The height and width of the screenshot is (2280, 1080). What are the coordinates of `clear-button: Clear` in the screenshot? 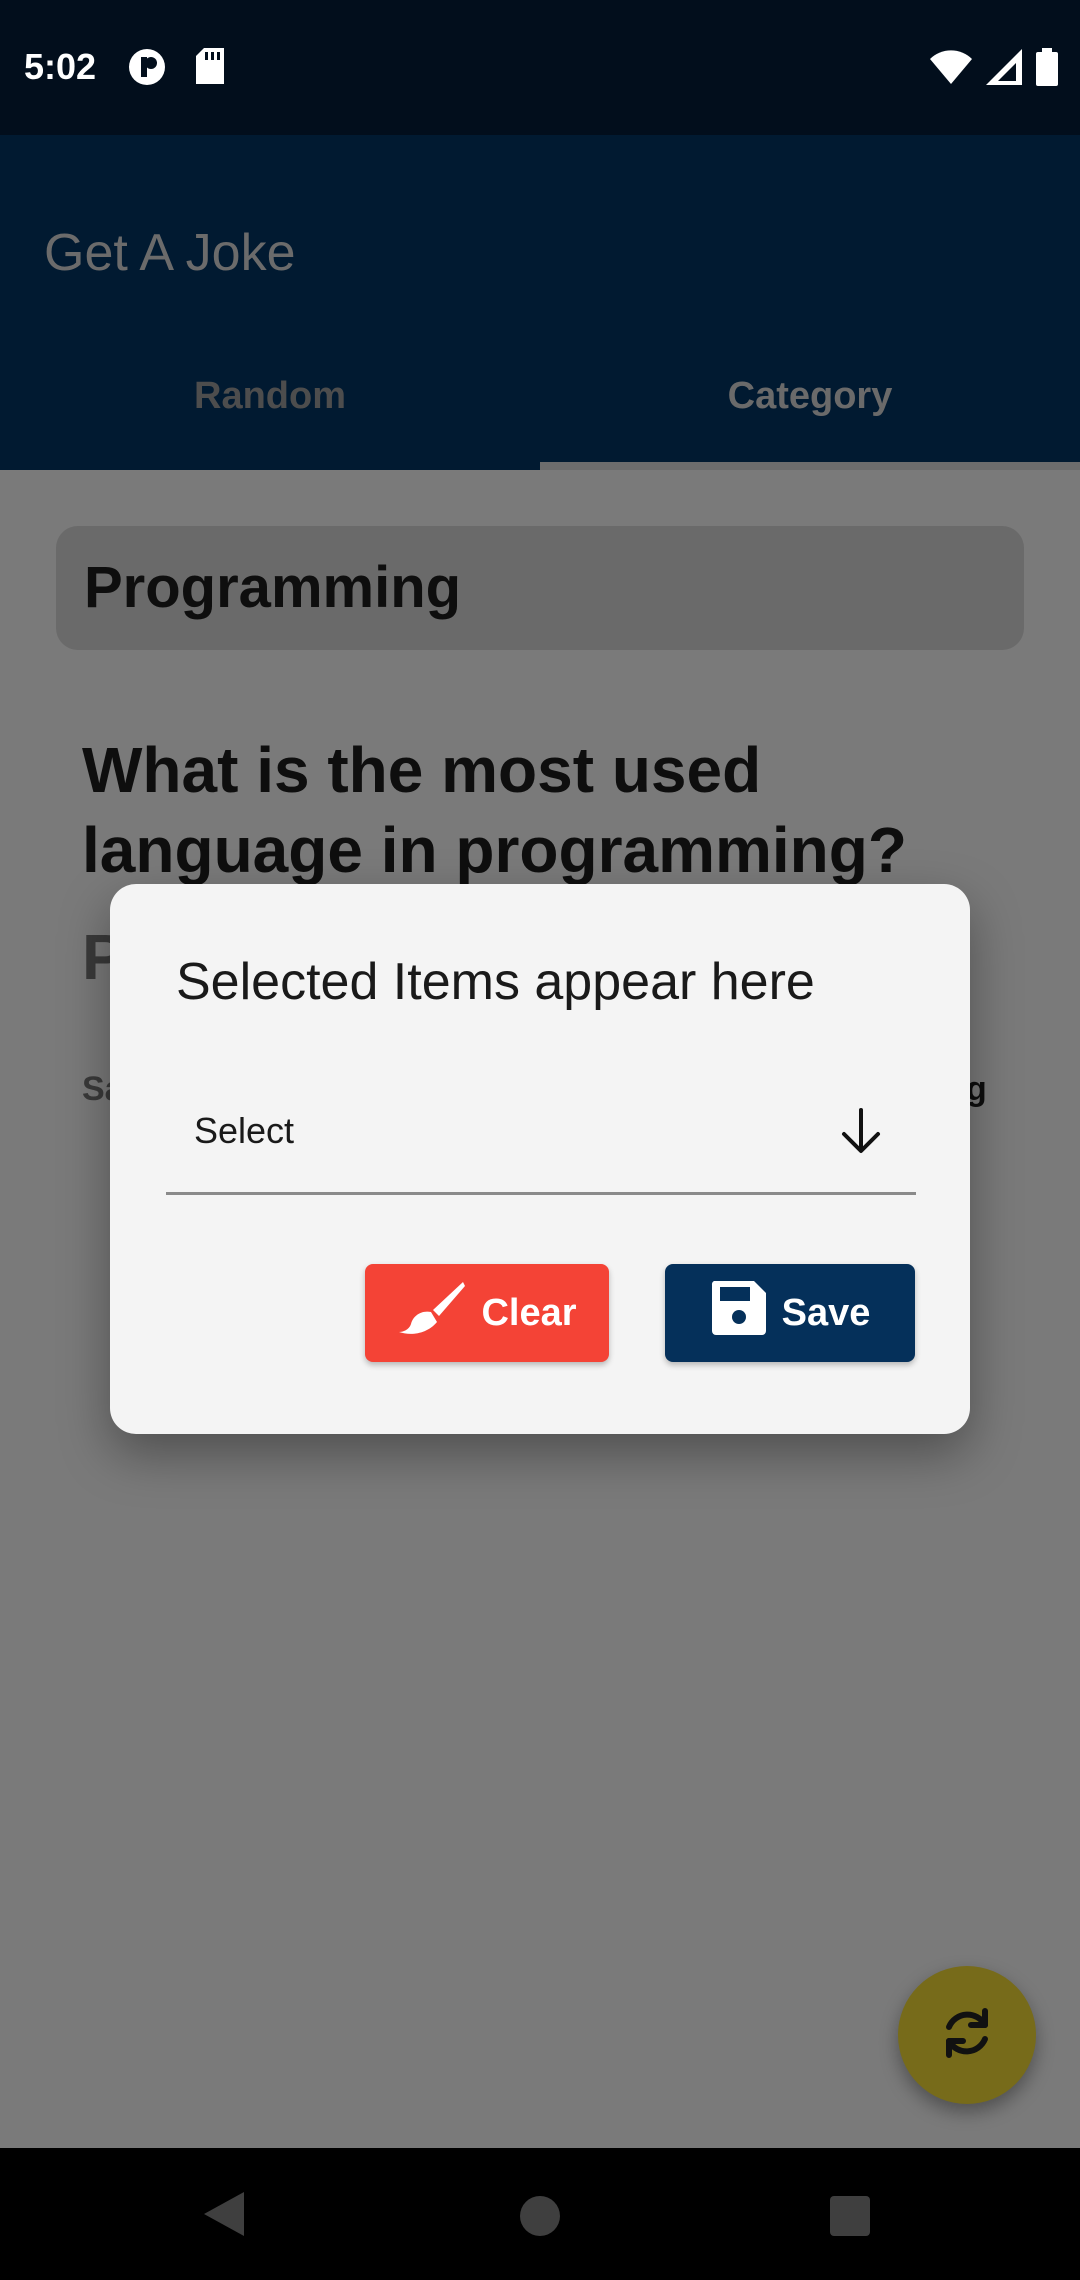 It's located at (487, 1313).